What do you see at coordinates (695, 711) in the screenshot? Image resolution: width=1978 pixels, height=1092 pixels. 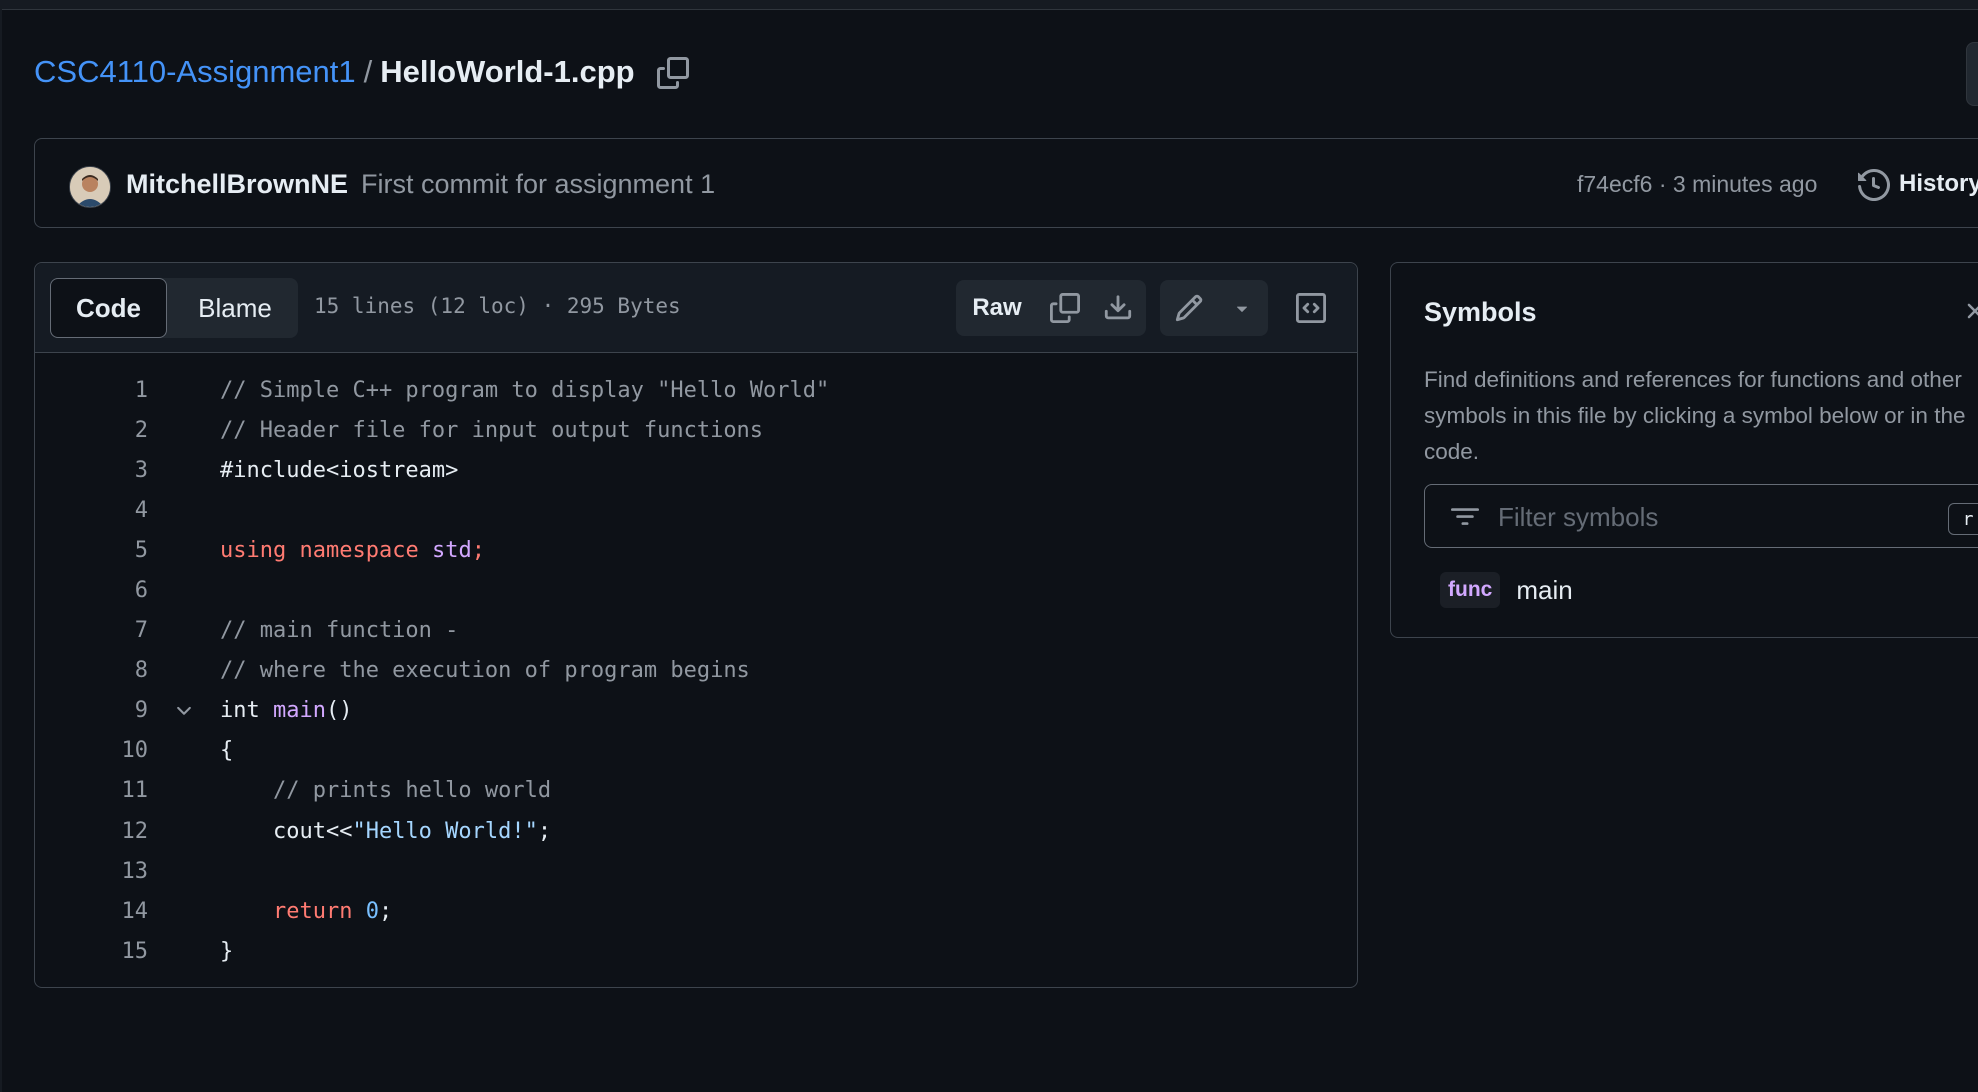 I see `code-line: 9 int main()` at bounding box center [695, 711].